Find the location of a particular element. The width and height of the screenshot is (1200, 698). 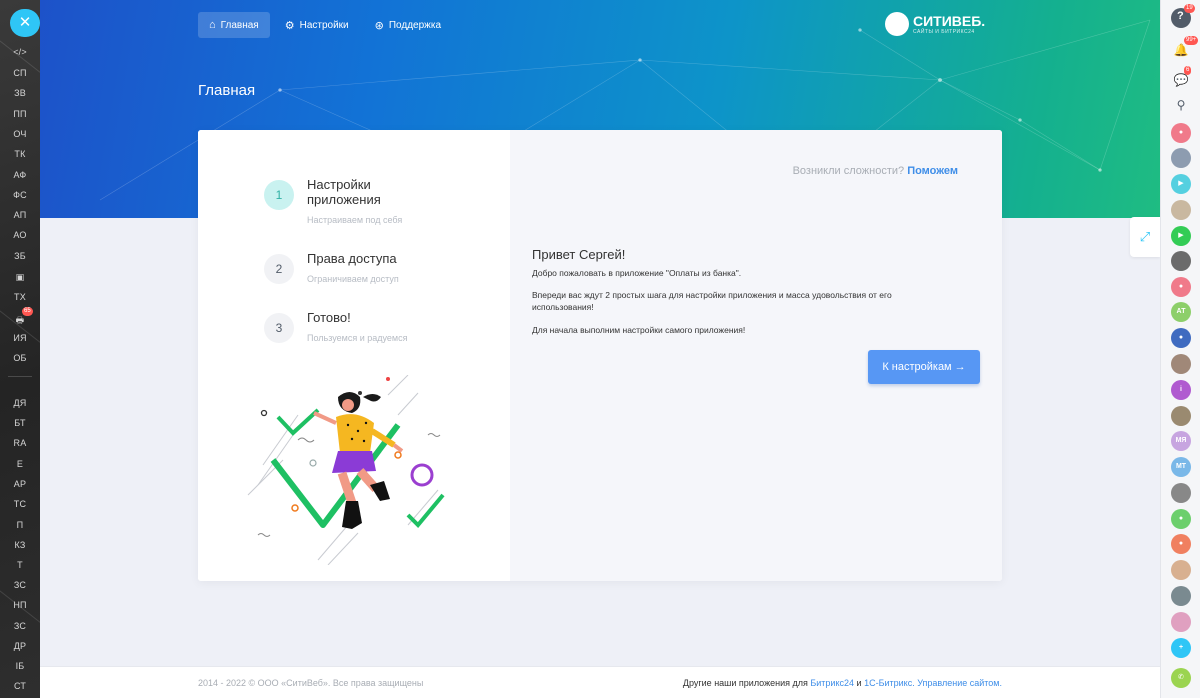

help-badge: 19 is located at coordinates (1189, 8).